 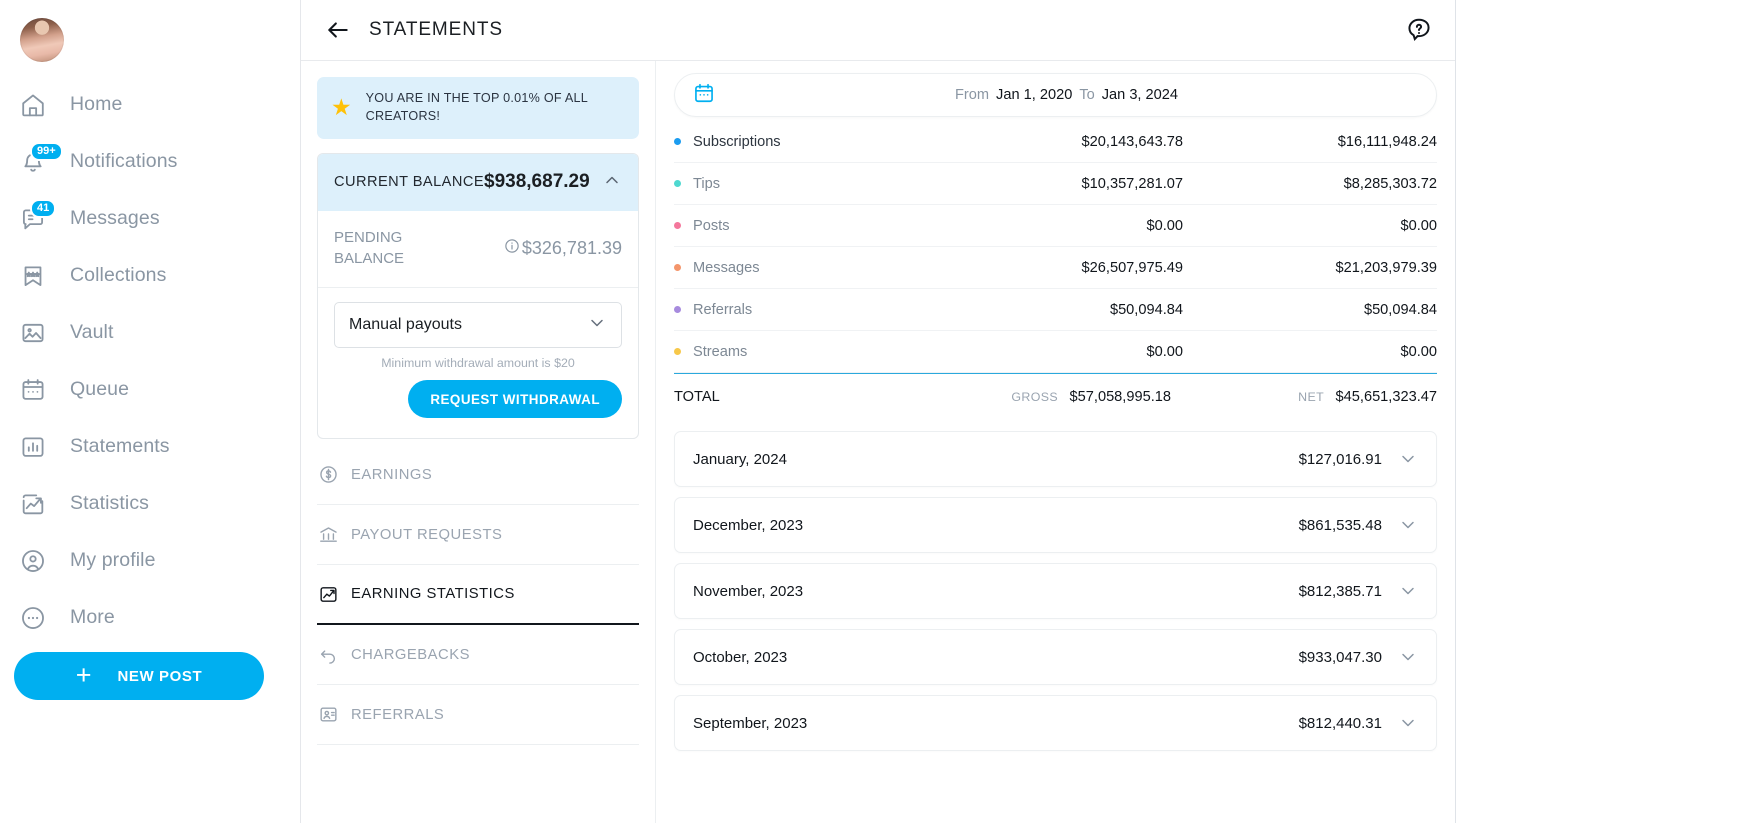 I want to click on sidebar-item-statistics: Statistics, so click(x=159, y=503).